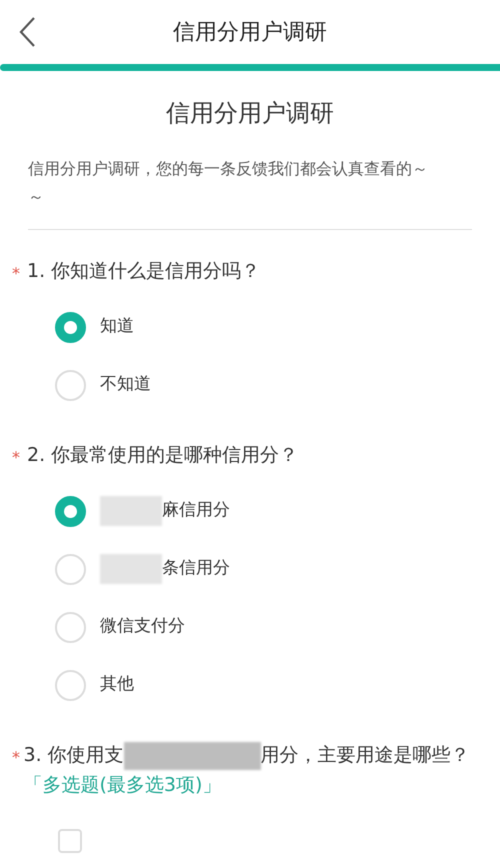  What do you see at coordinates (196, 510) in the screenshot?
I see `option-label: 麻信用分` at bounding box center [196, 510].